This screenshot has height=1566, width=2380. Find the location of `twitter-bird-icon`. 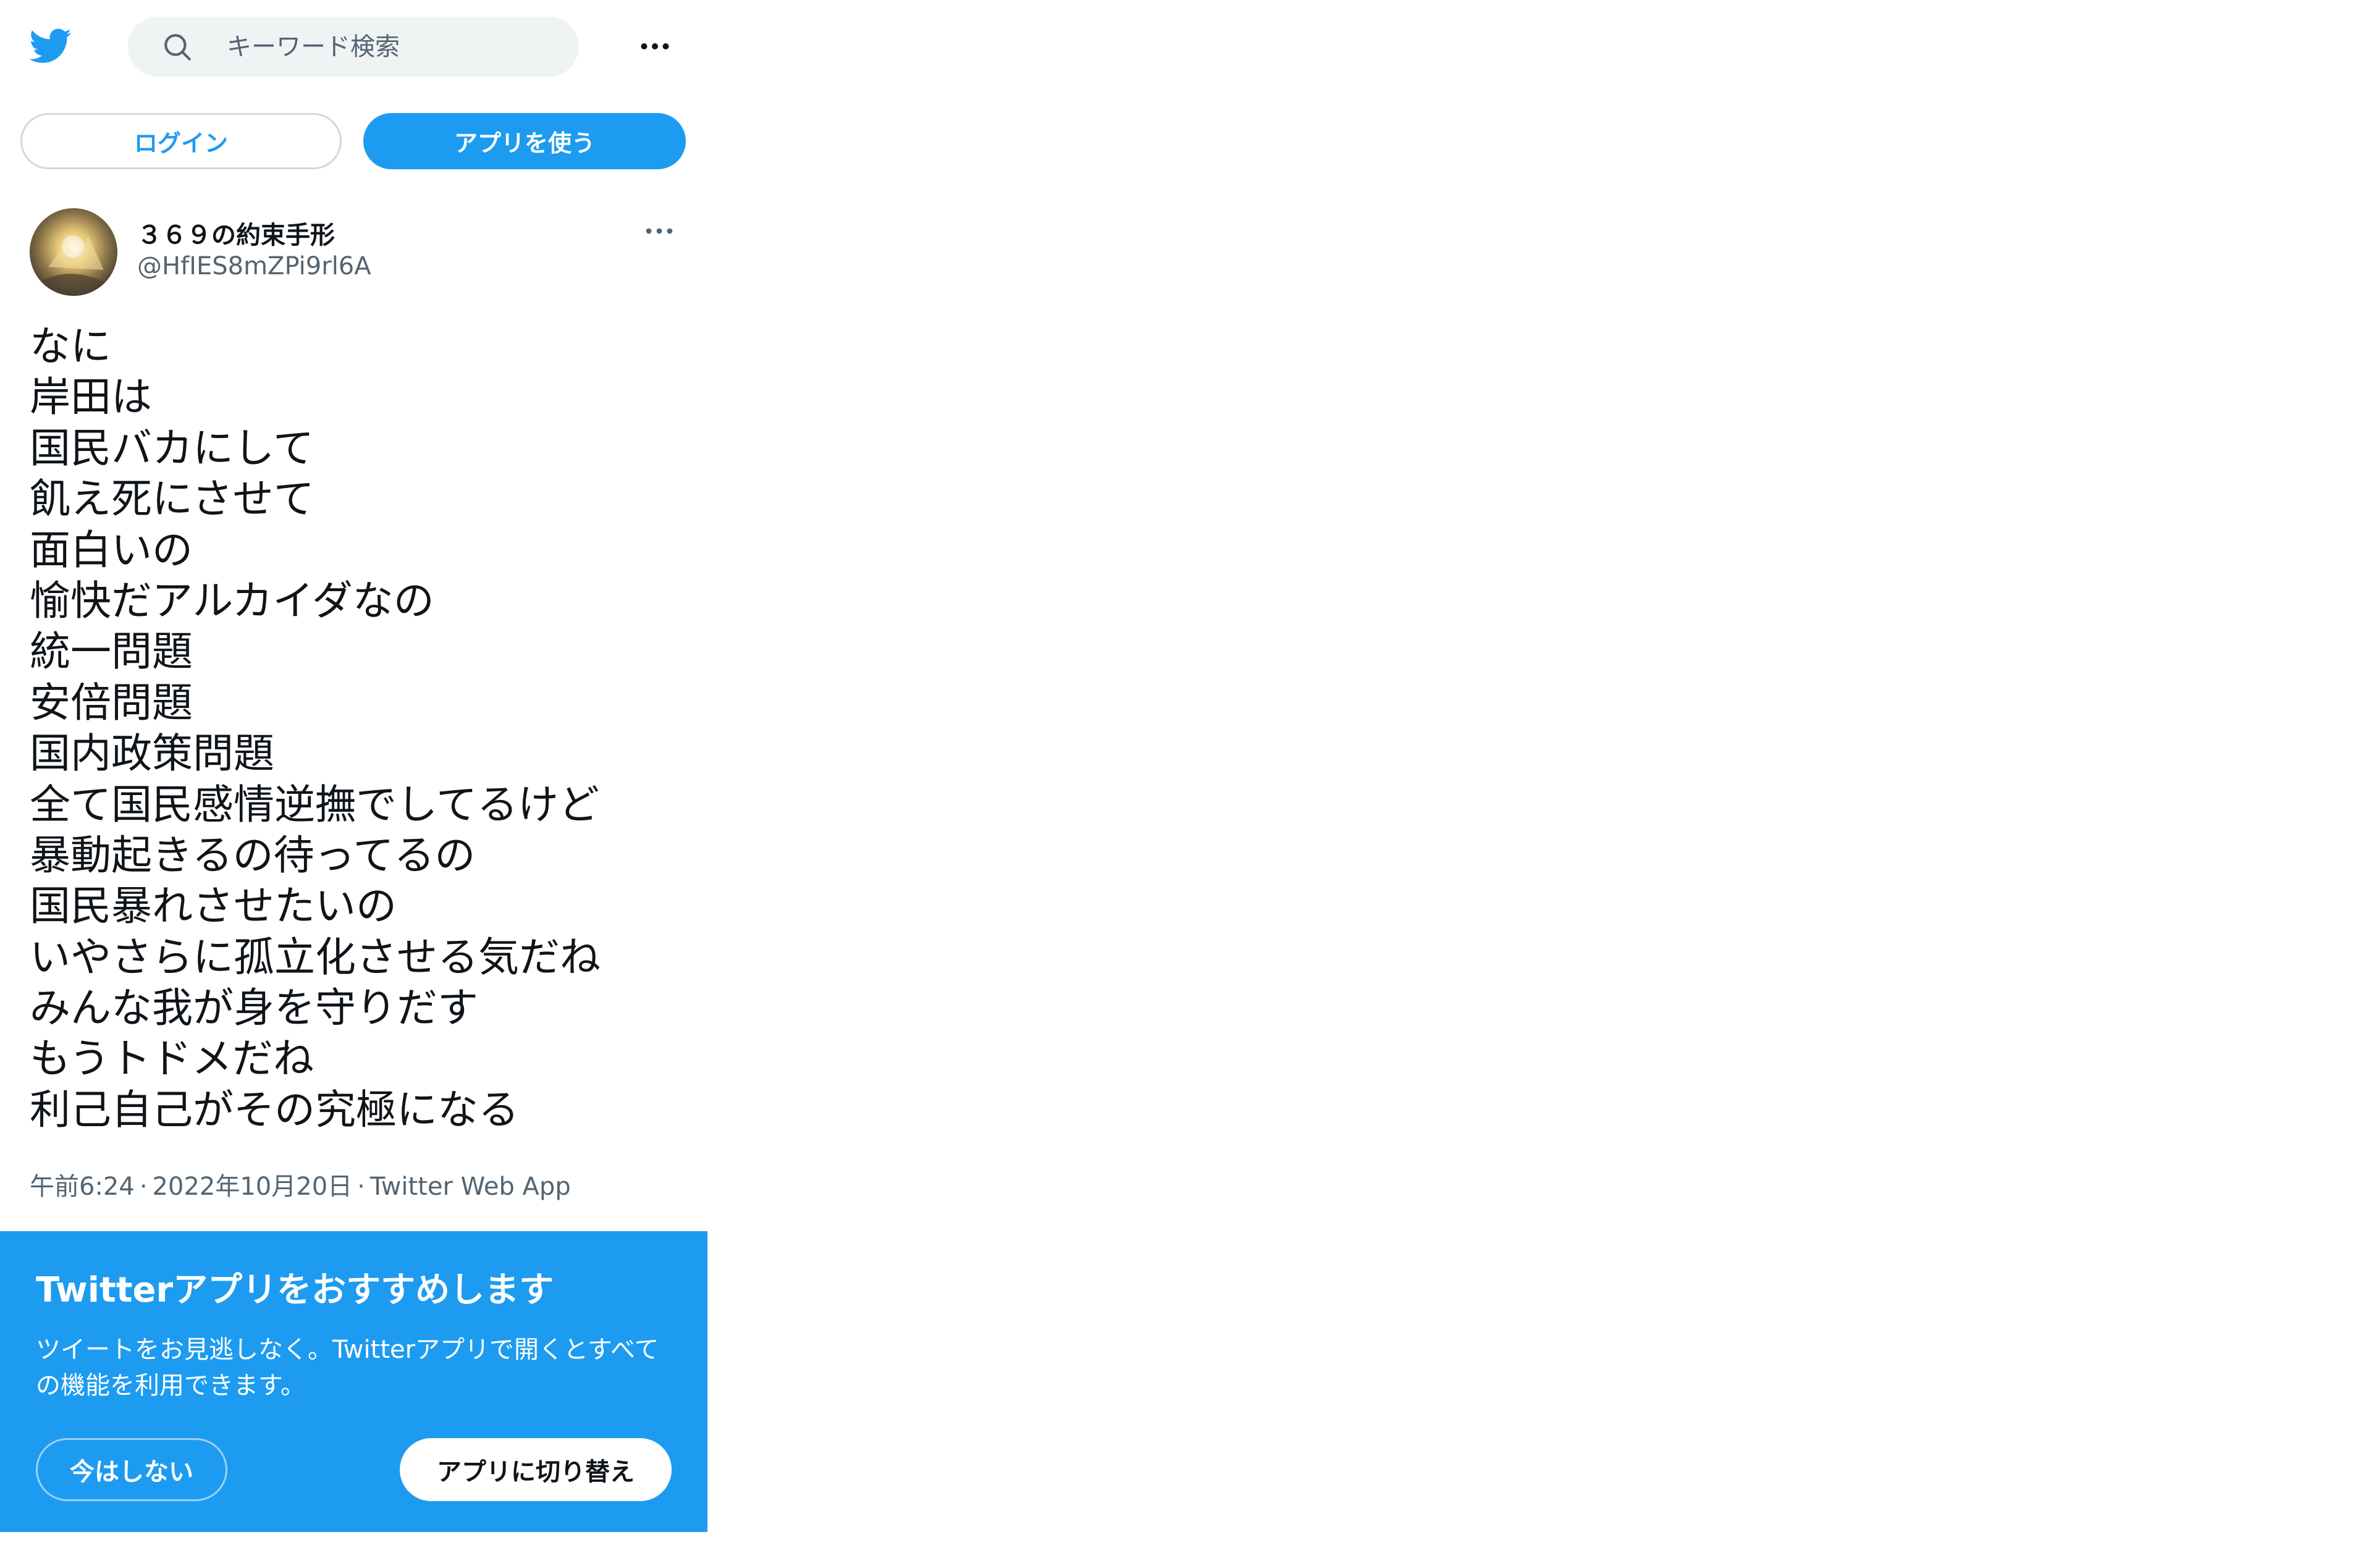

twitter-bird-icon is located at coordinates (51, 46).